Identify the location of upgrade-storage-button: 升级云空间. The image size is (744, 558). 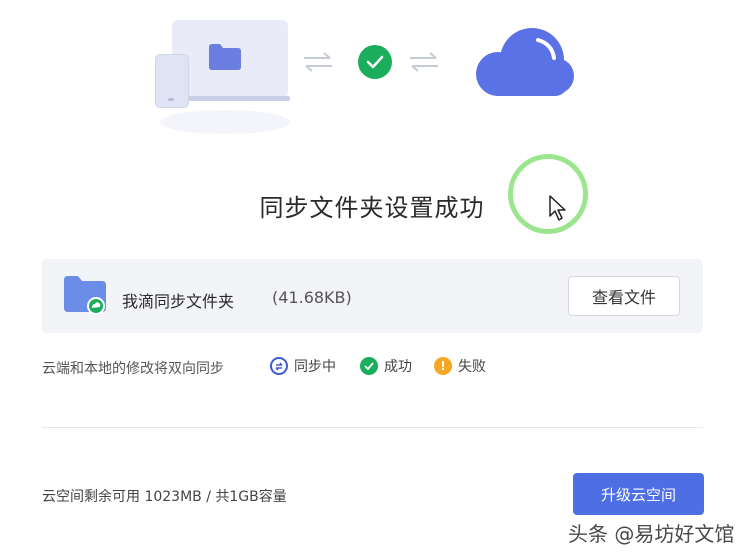
(638, 494).